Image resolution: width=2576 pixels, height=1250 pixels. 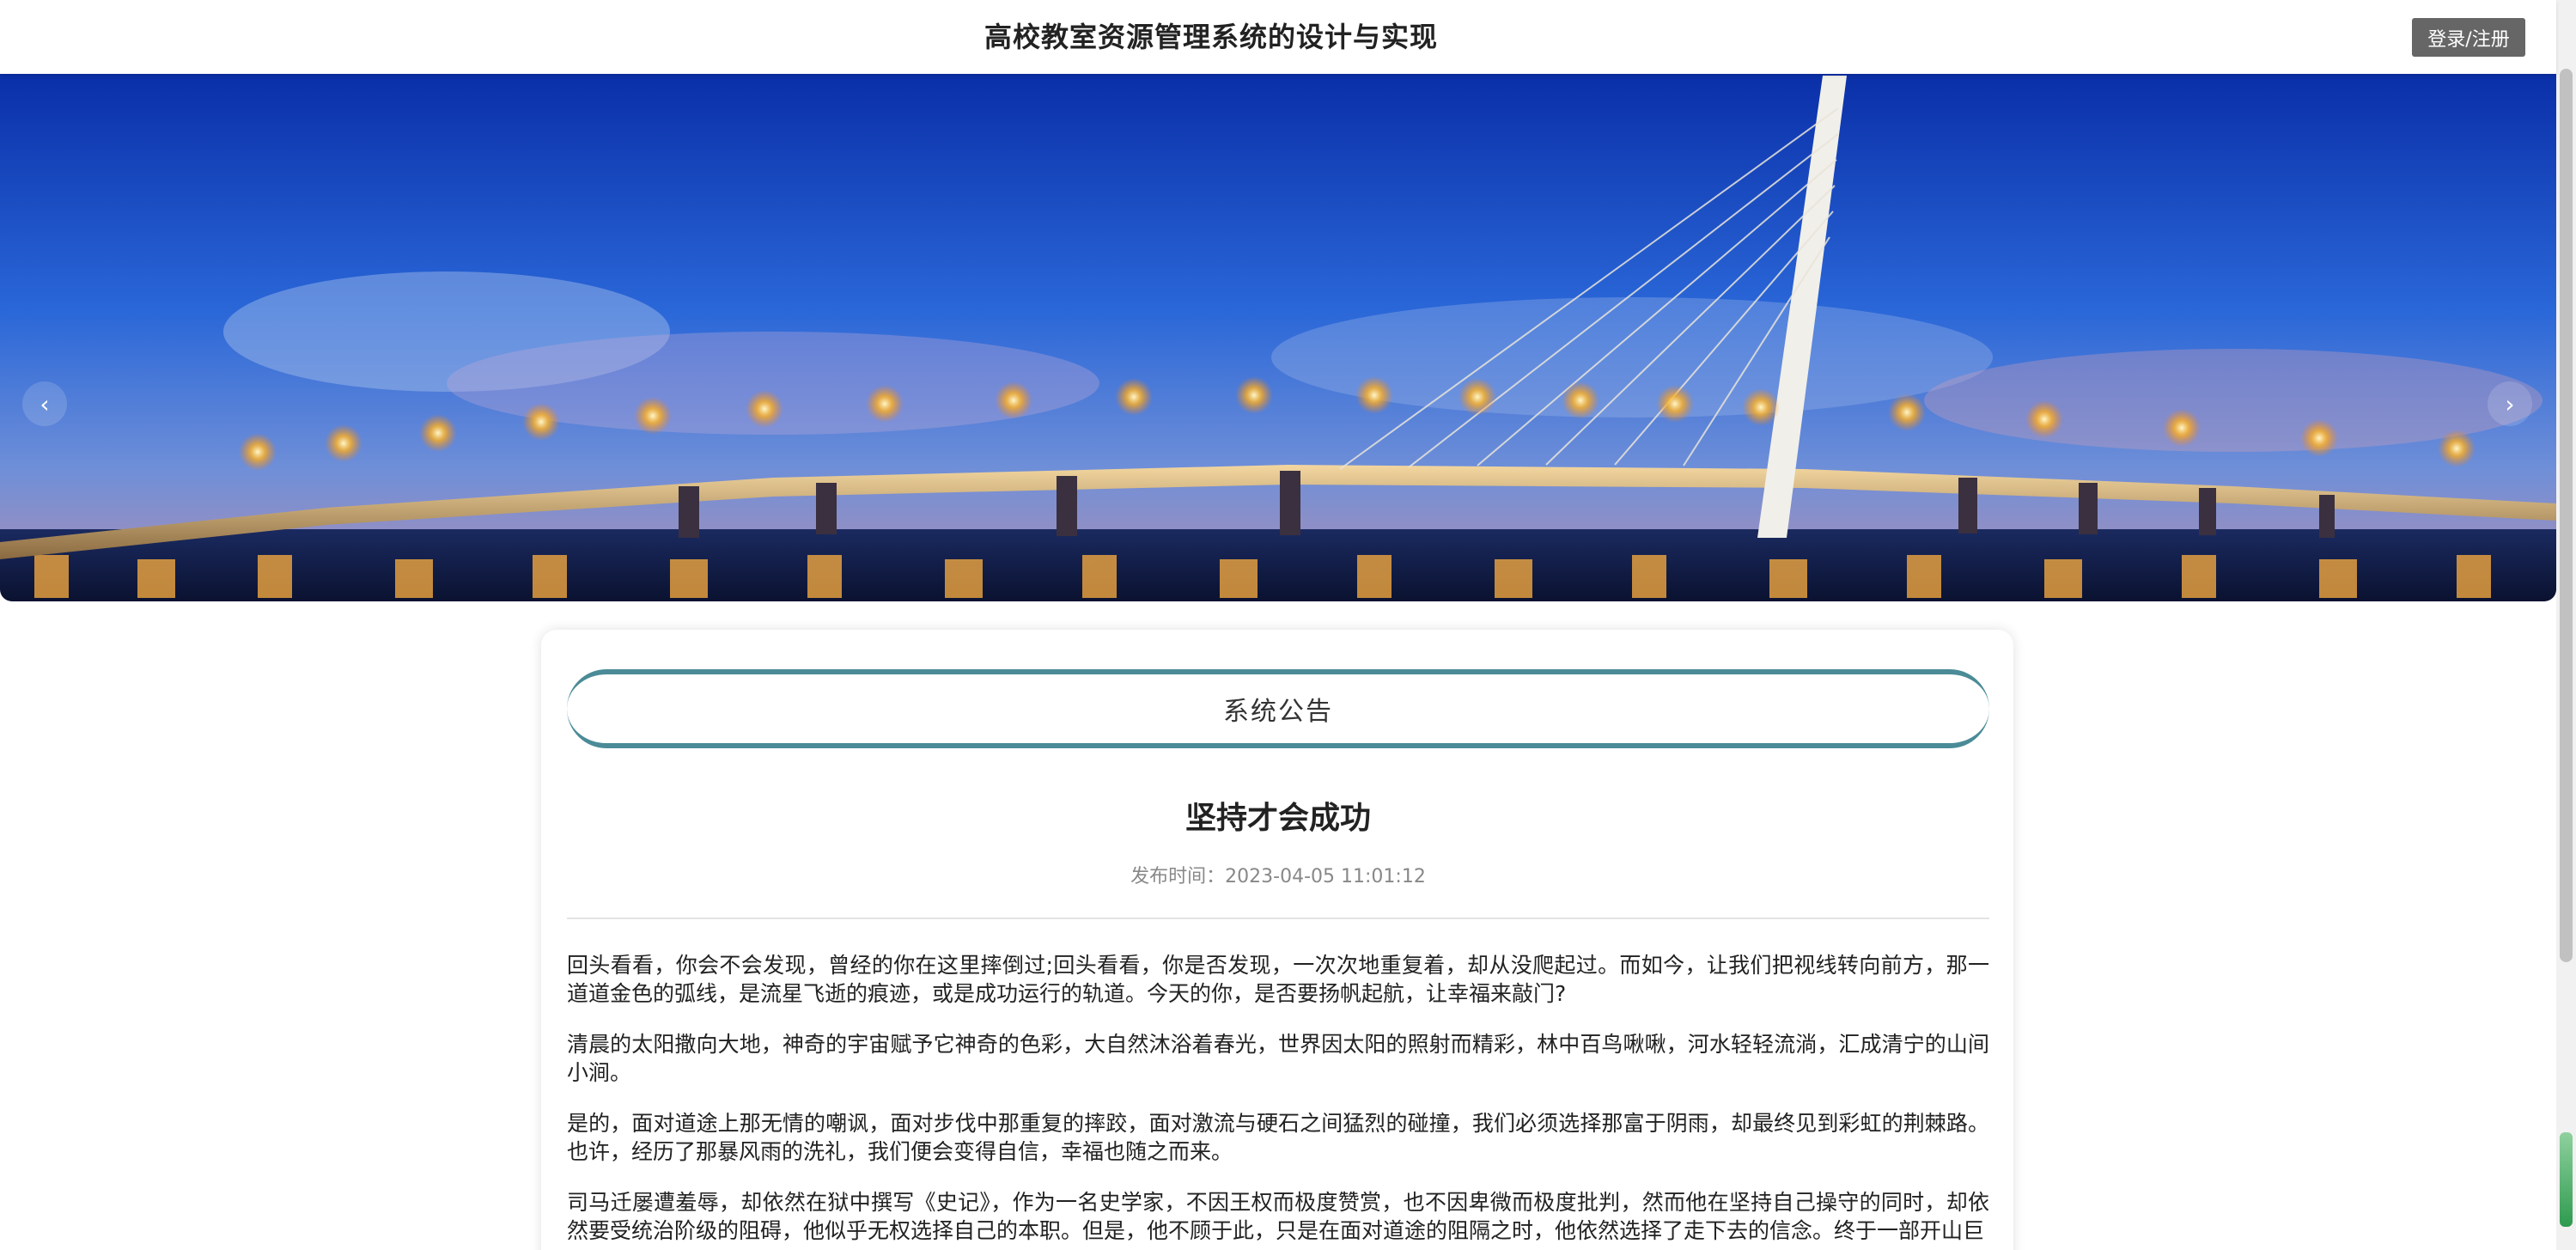 I want to click on scroll-indicator, so click(x=2566, y=1179).